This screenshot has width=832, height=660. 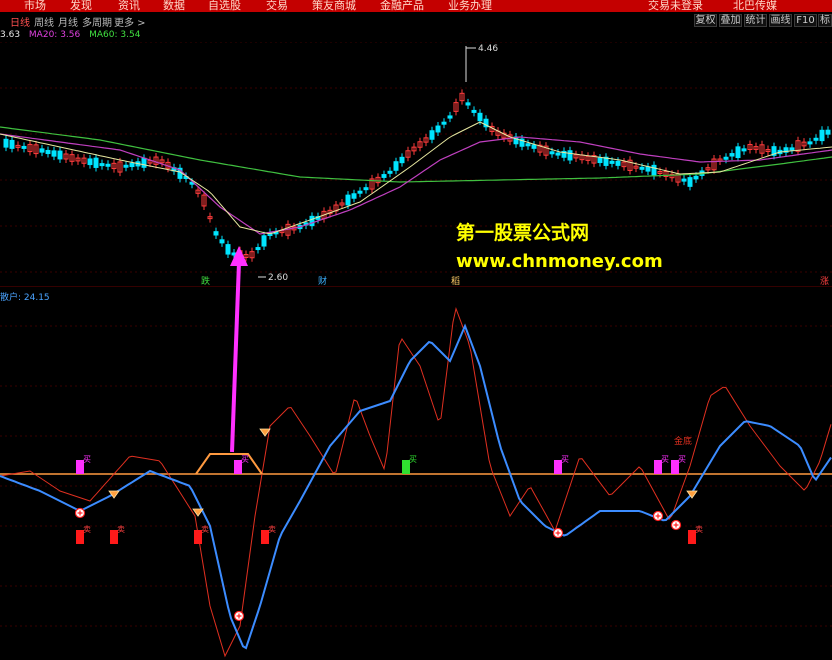 I want to click on toolbar-button: 画线, so click(x=780, y=20).